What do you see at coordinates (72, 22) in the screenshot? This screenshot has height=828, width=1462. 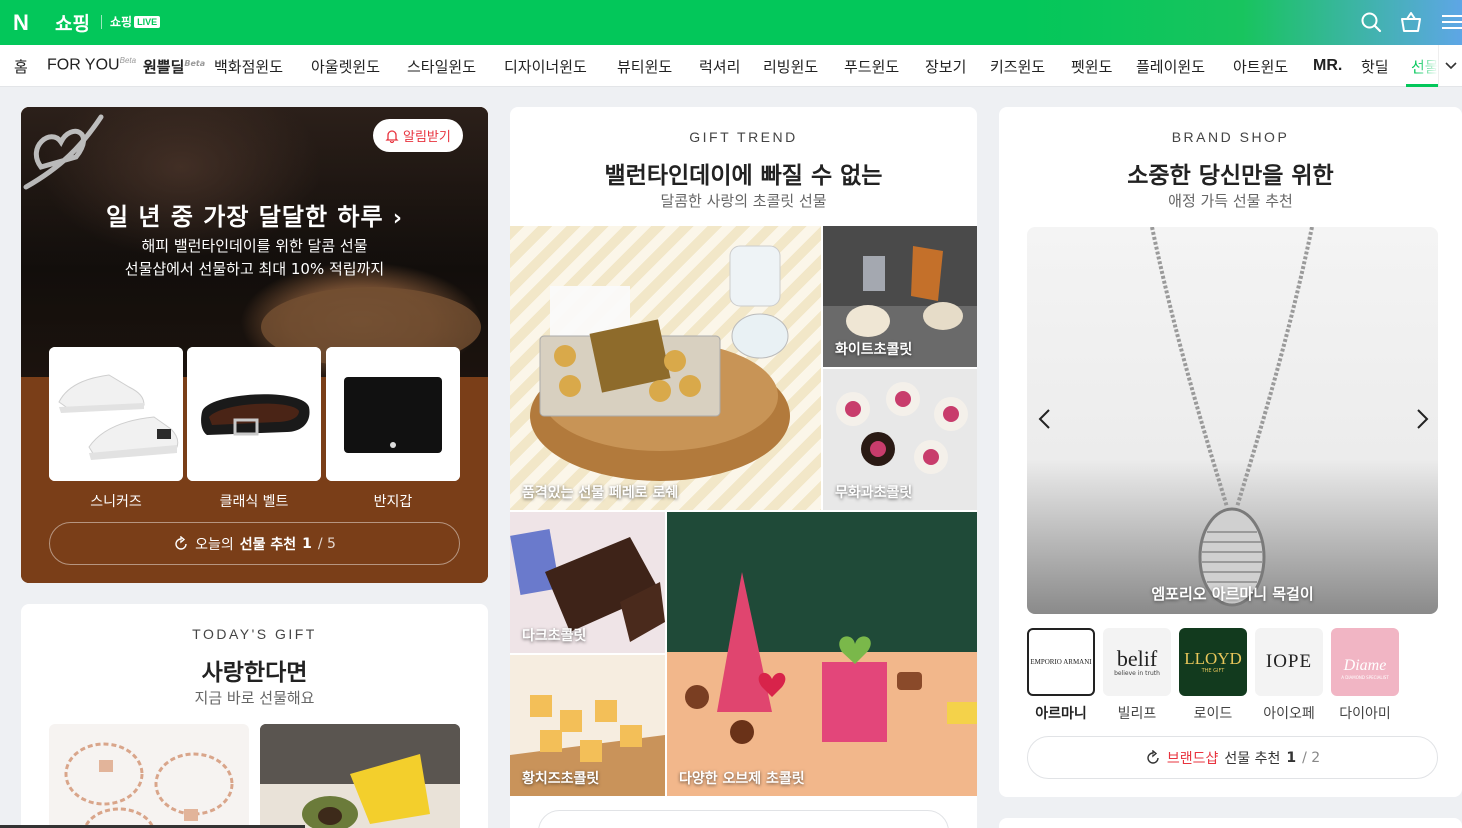 I see `shopping-brand-link: 쇼핑` at bounding box center [72, 22].